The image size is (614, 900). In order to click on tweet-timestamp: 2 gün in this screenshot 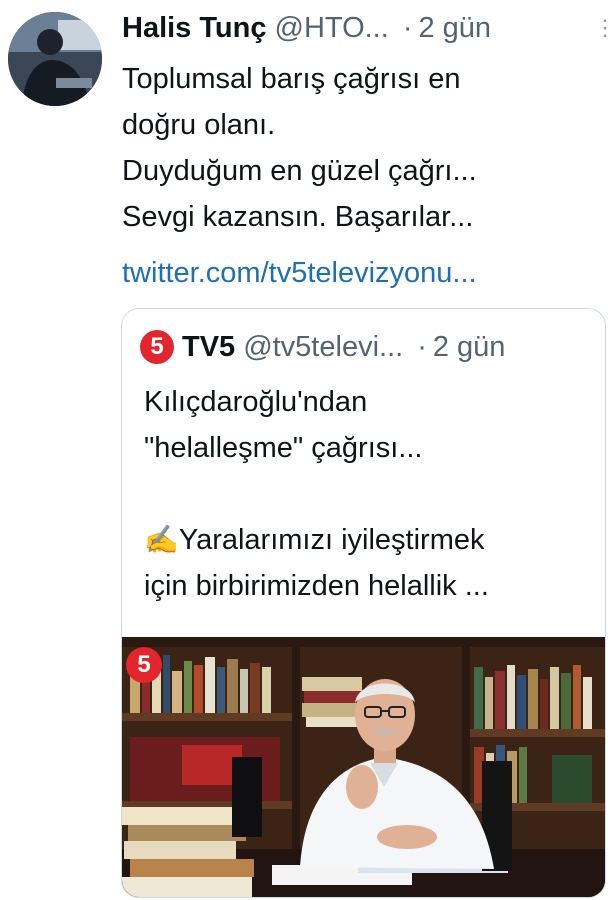, I will do `click(454, 28)`.